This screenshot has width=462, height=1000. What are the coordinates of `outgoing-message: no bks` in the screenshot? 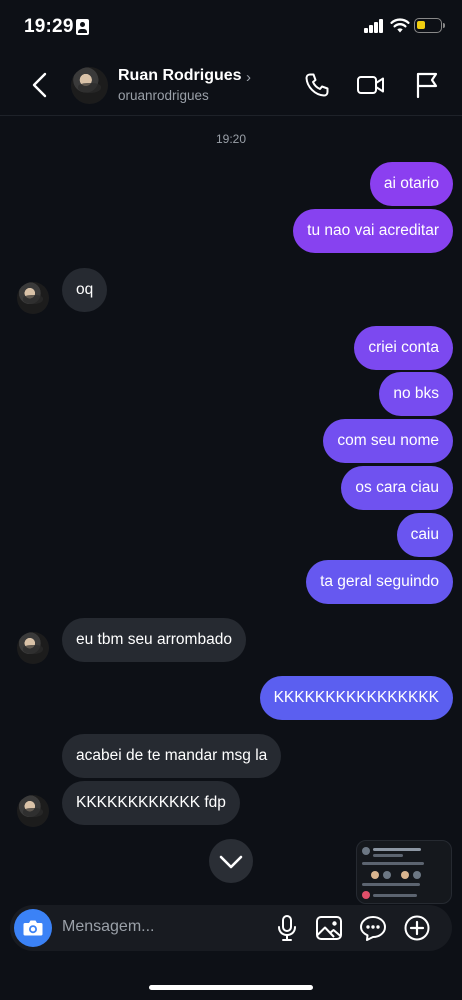 It's located at (416, 394).